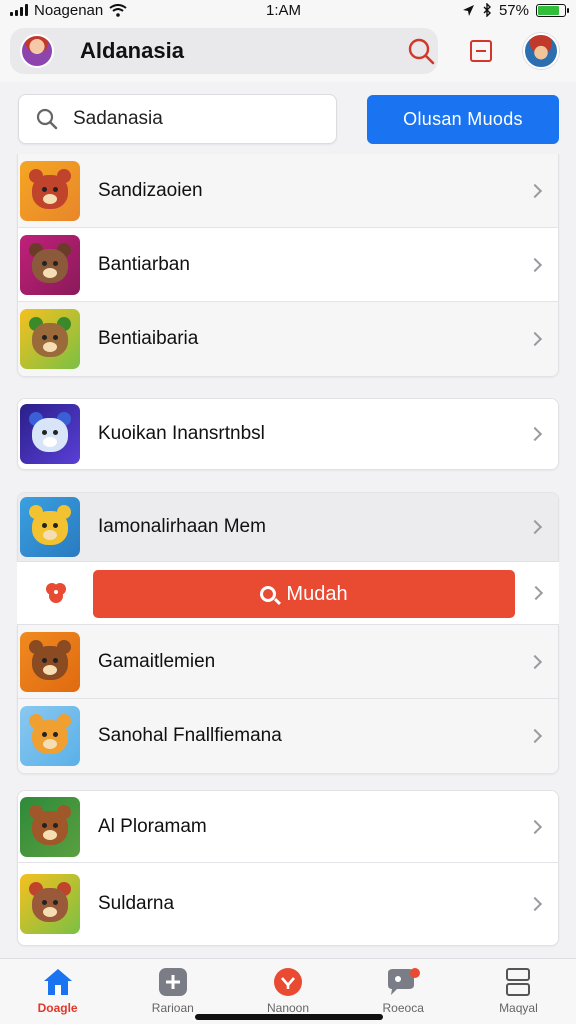 The height and width of the screenshot is (1024, 576). What do you see at coordinates (288, 982) in the screenshot?
I see `yum-icon` at bounding box center [288, 982].